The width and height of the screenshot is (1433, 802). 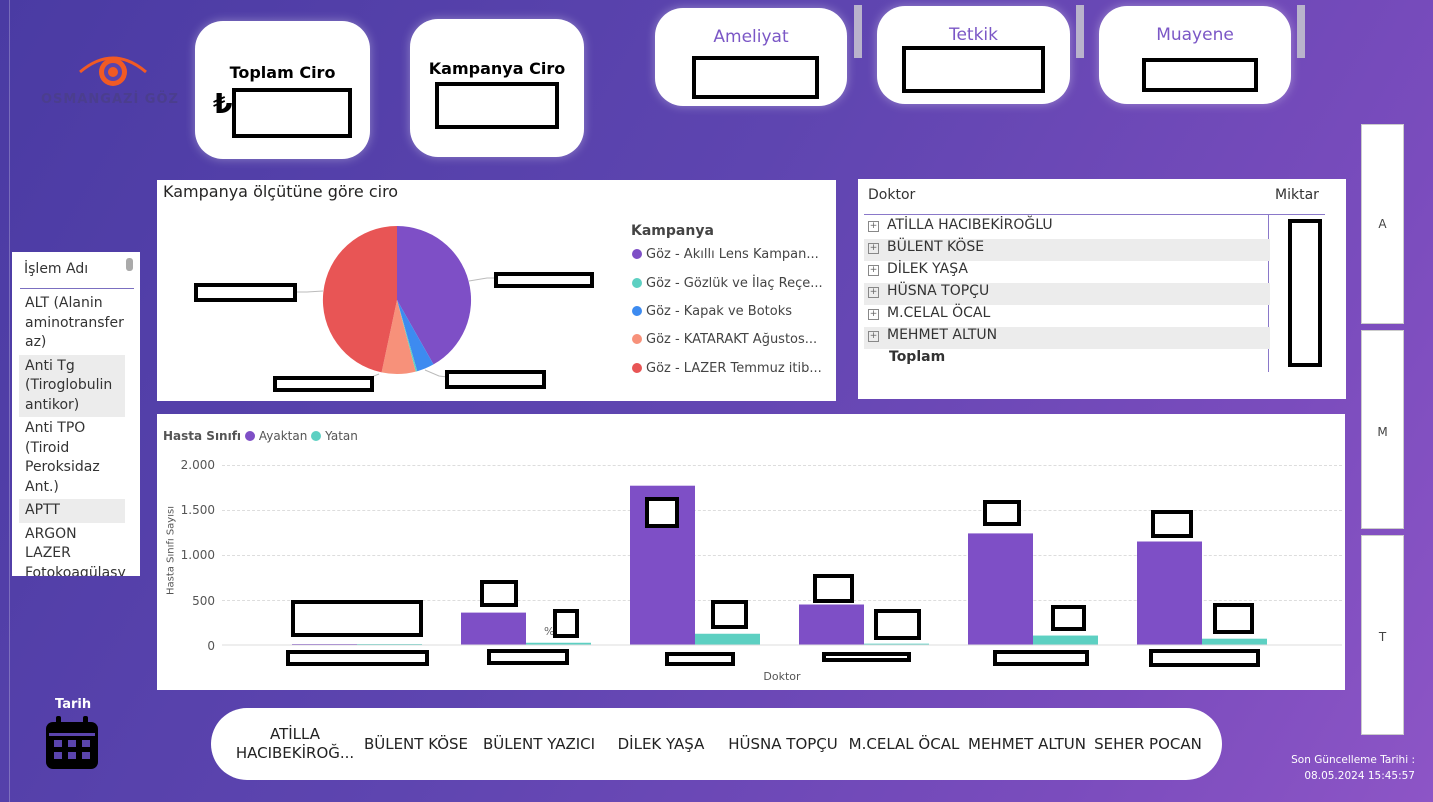 I want to click on doctor-nav-item: MEHMET ALTUN, so click(x=1027, y=744).